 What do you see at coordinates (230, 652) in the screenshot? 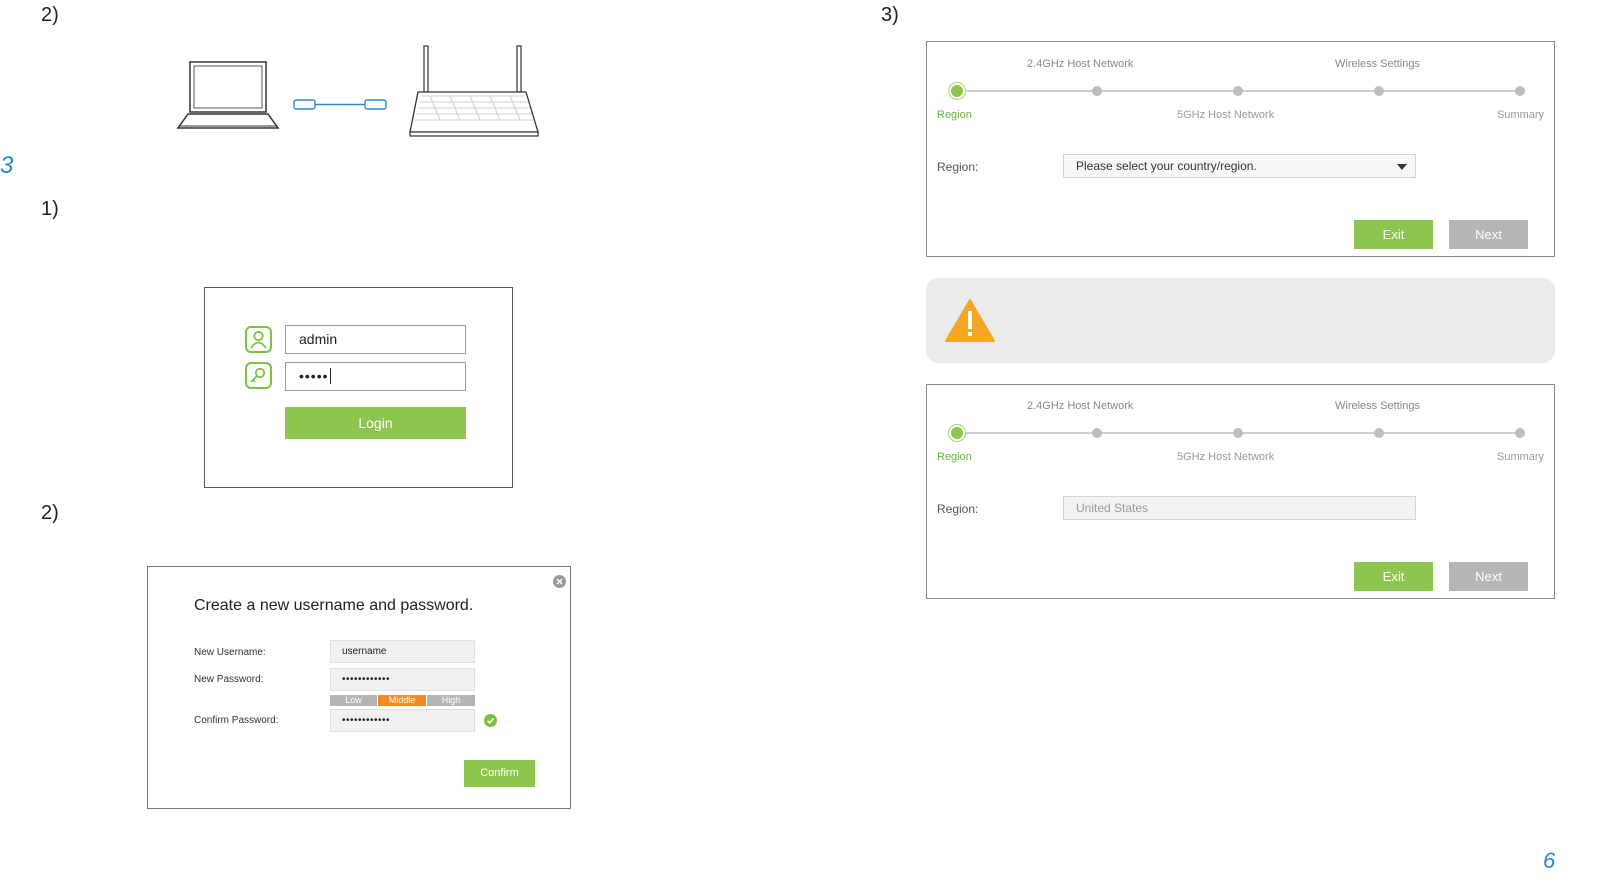
I see `new-username-label: New Username:` at bounding box center [230, 652].